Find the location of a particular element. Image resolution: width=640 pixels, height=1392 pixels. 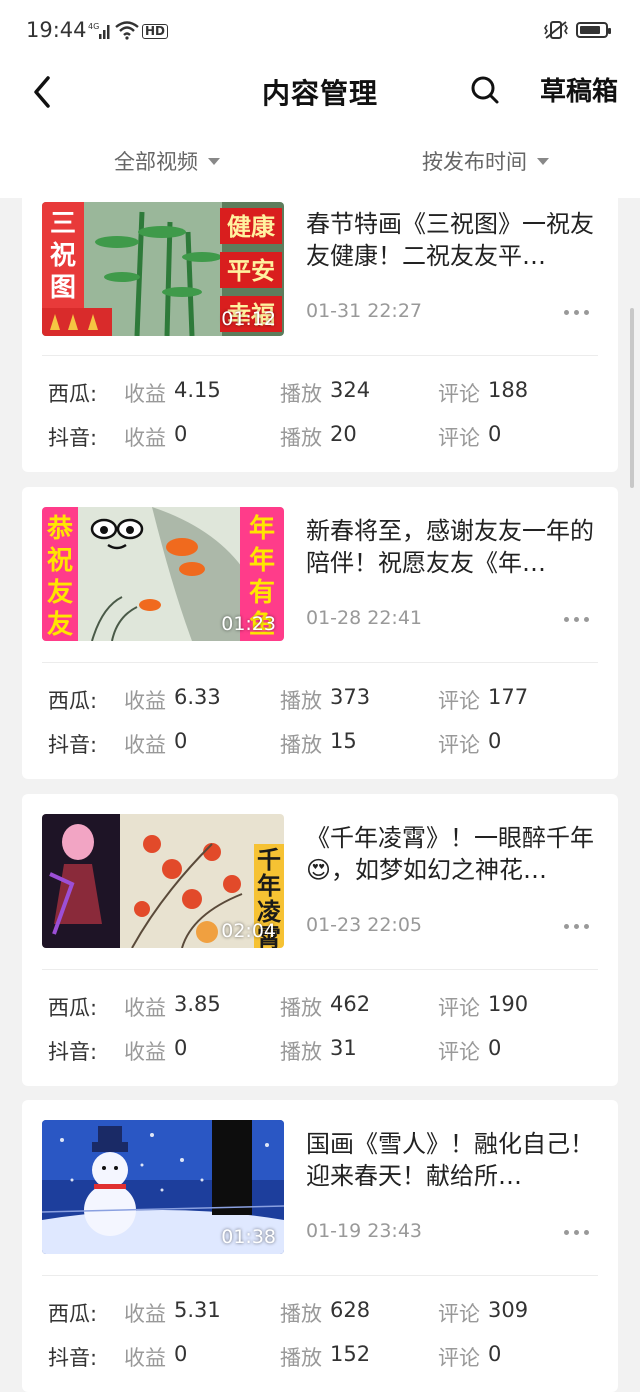

plays-value: 462 is located at coordinates (350, 1004).